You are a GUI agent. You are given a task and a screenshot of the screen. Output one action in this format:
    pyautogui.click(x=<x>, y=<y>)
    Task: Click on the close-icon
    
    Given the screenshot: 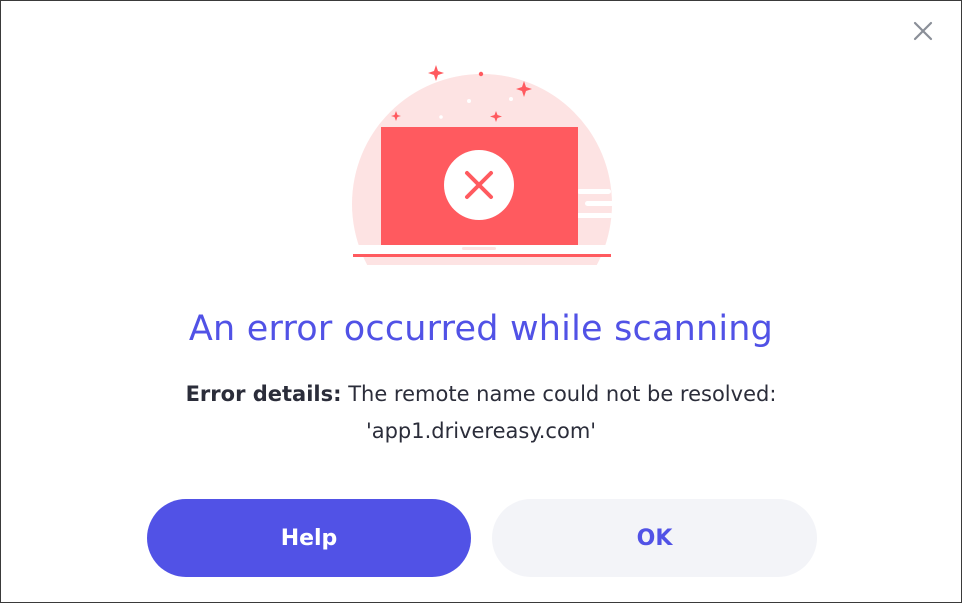 What is the action you would take?
    pyautogui.click(x=923, y=31)
    